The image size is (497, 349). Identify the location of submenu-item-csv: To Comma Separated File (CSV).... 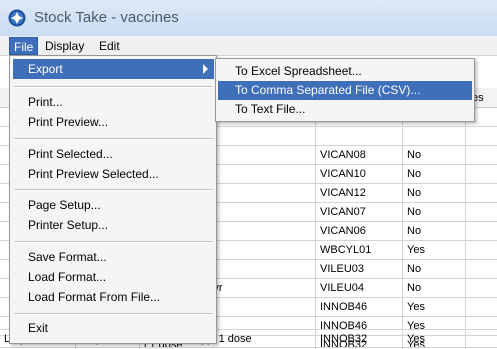
(345, 90).